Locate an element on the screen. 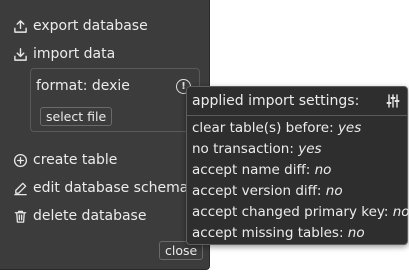 The width and height of the screenshot is (409, 273). trash-icon is located at coordinates (20, 216).